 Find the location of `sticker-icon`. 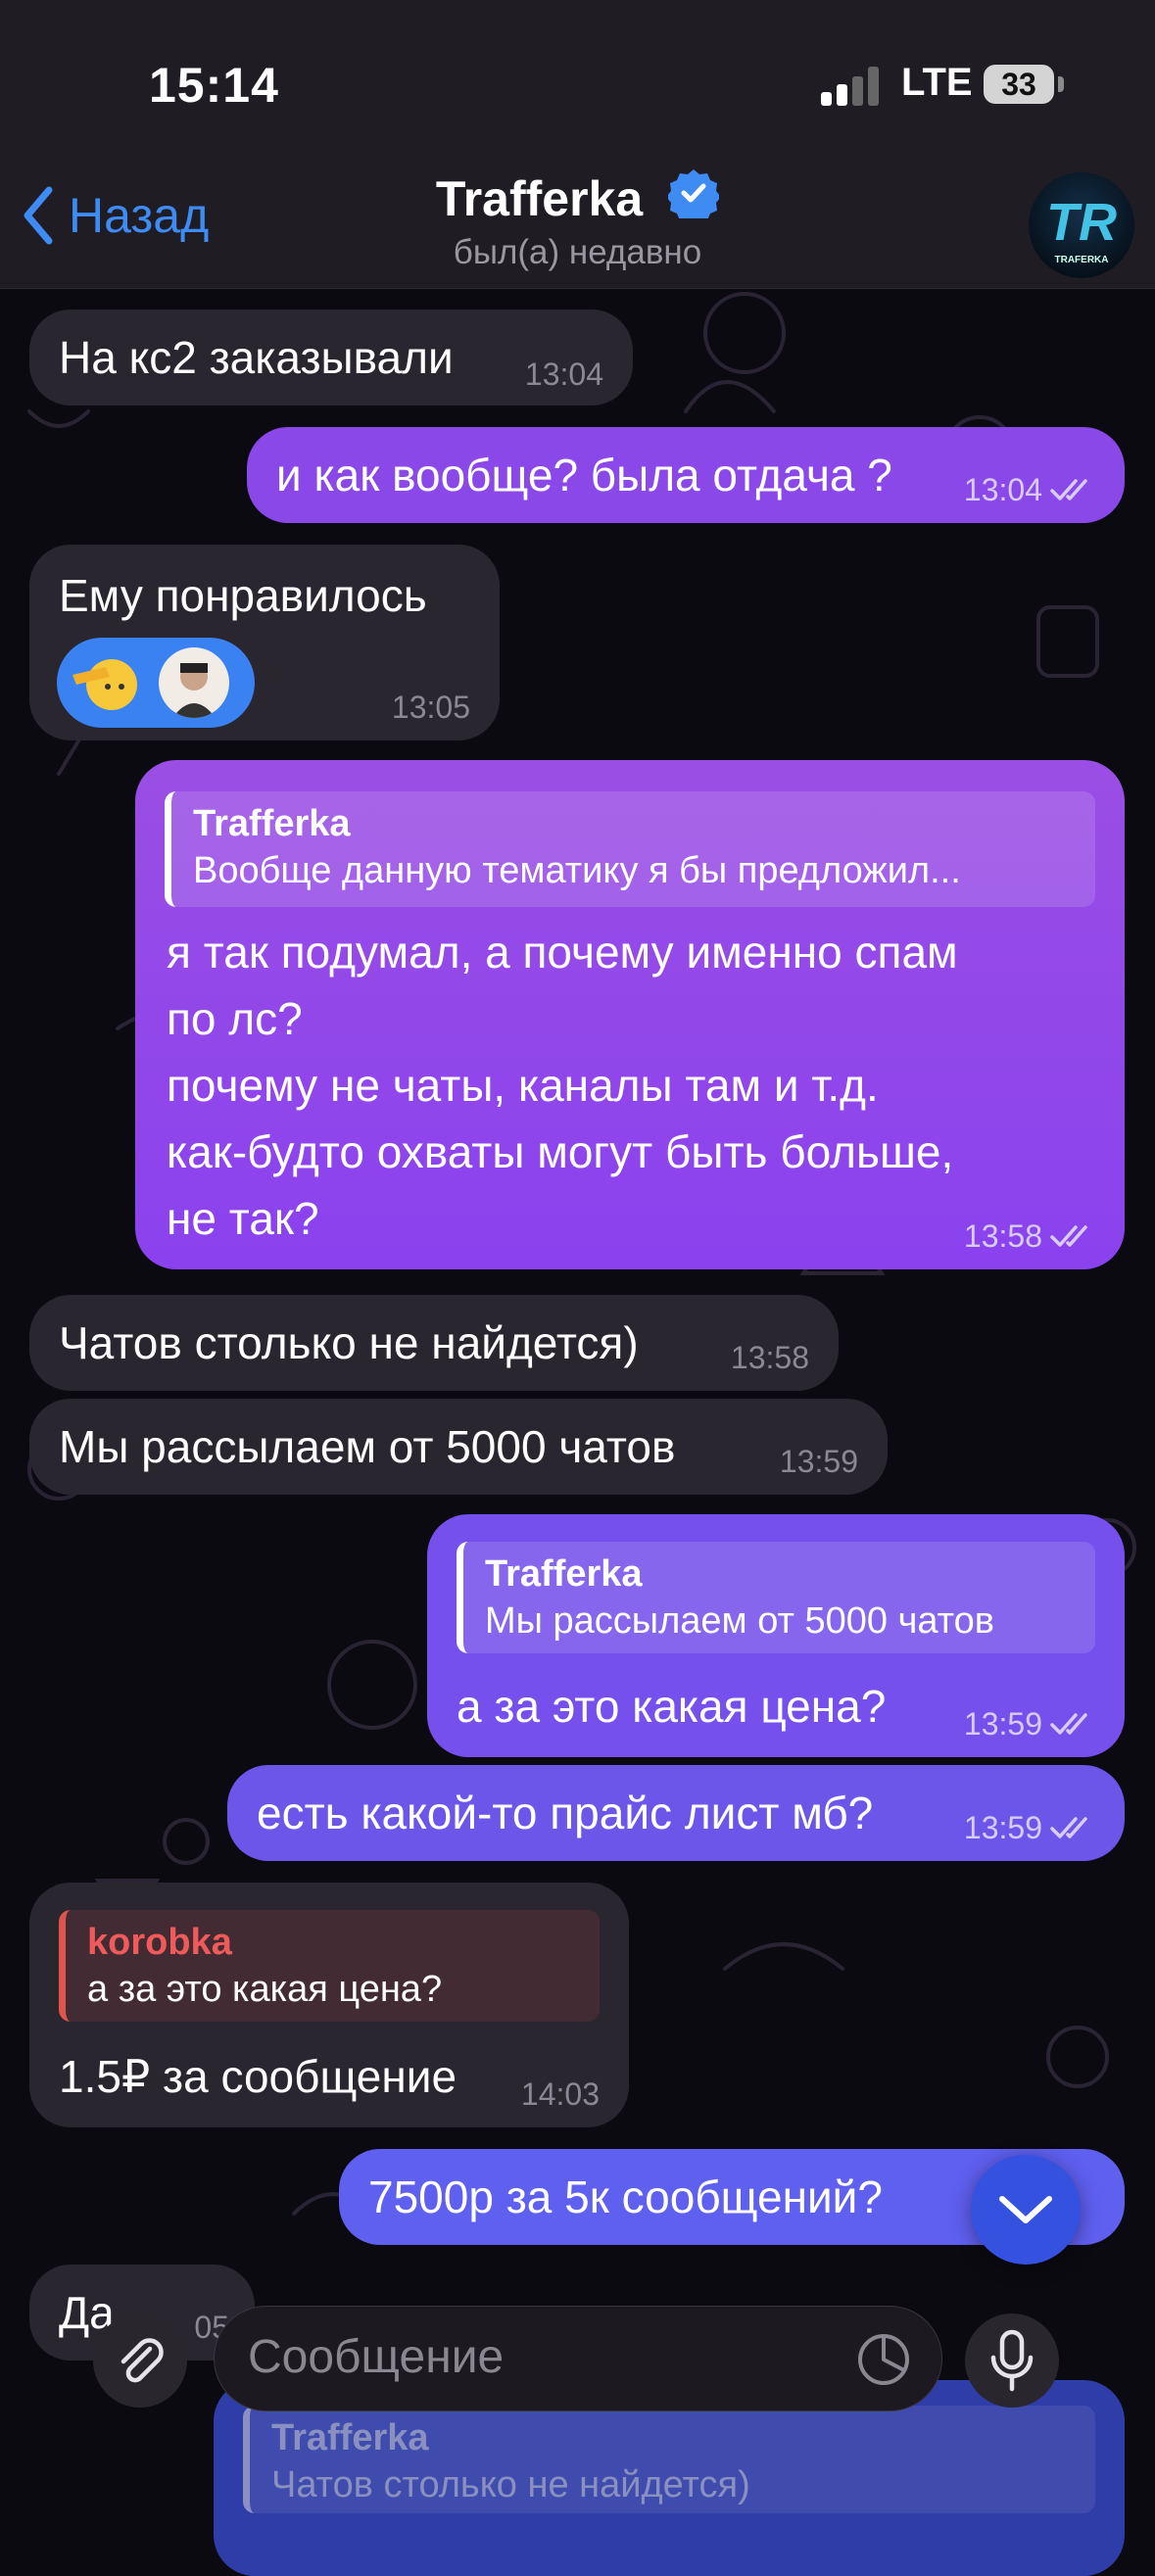

sticker-icon is located at coordinates (883, 2360).